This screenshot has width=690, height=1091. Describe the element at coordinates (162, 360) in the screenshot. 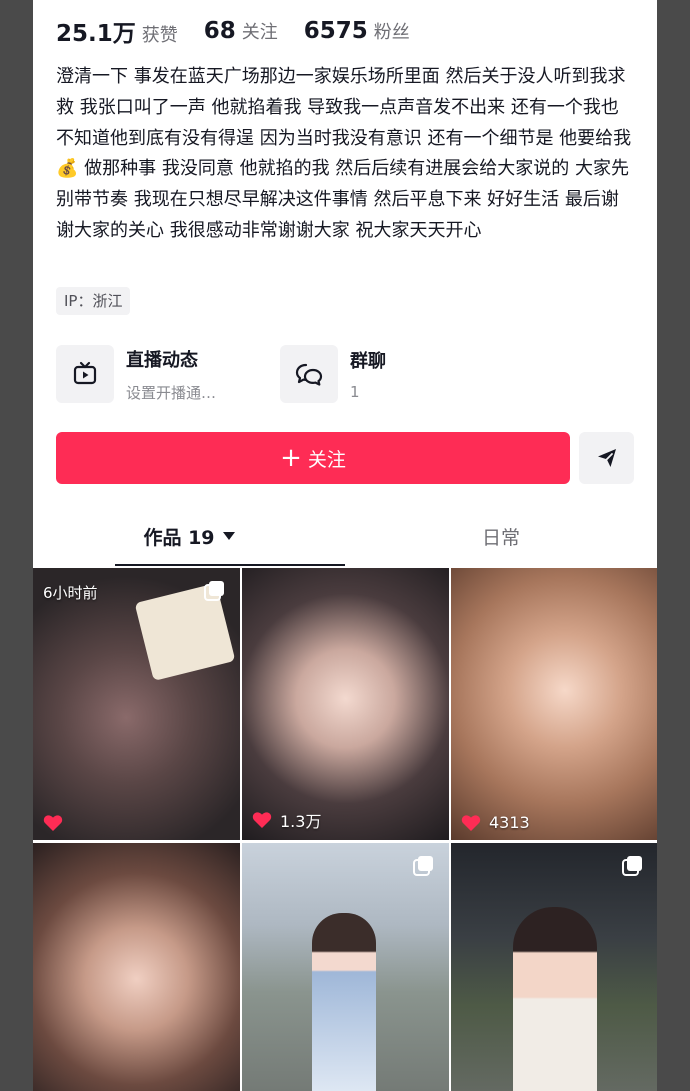

I see `live-feature-title: 直播动态` at that location.